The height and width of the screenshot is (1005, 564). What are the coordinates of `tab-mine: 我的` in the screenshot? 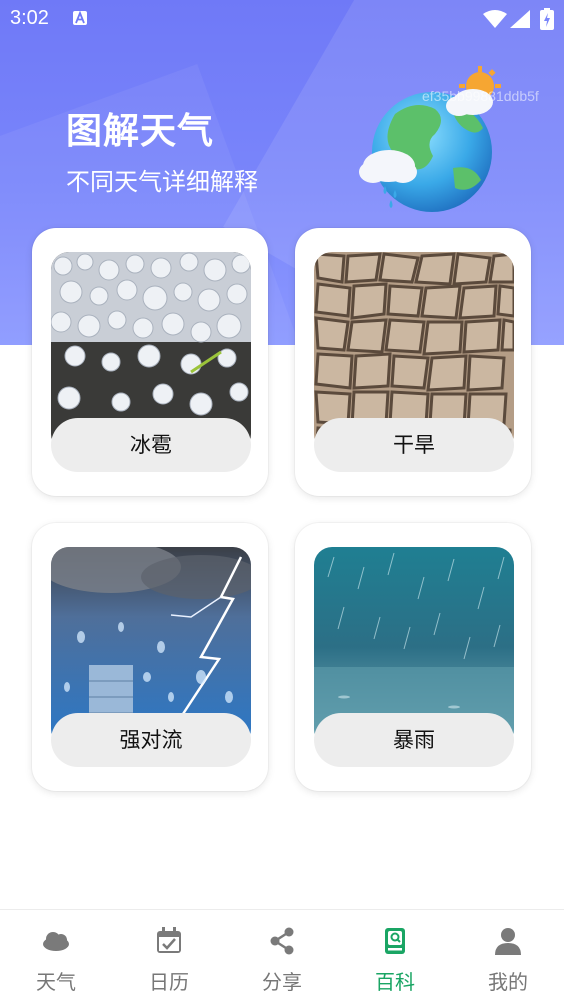 It's located at (508, 957).